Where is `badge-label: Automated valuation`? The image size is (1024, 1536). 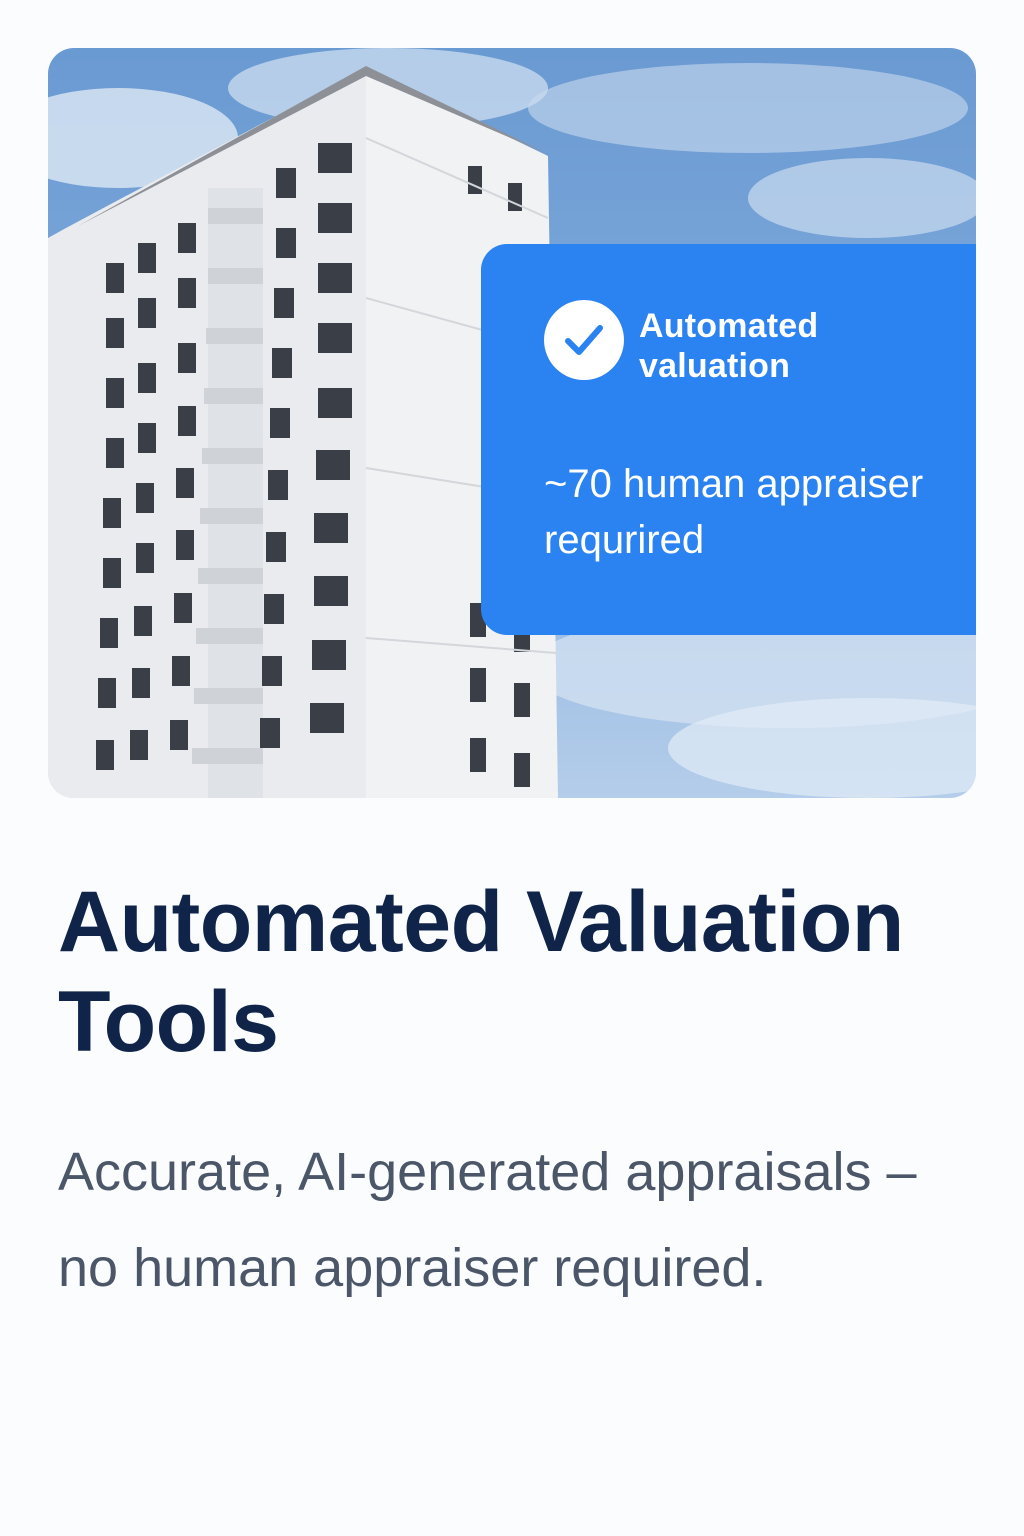 badge-label: Automated valuation is located at coordinates (729, 346).